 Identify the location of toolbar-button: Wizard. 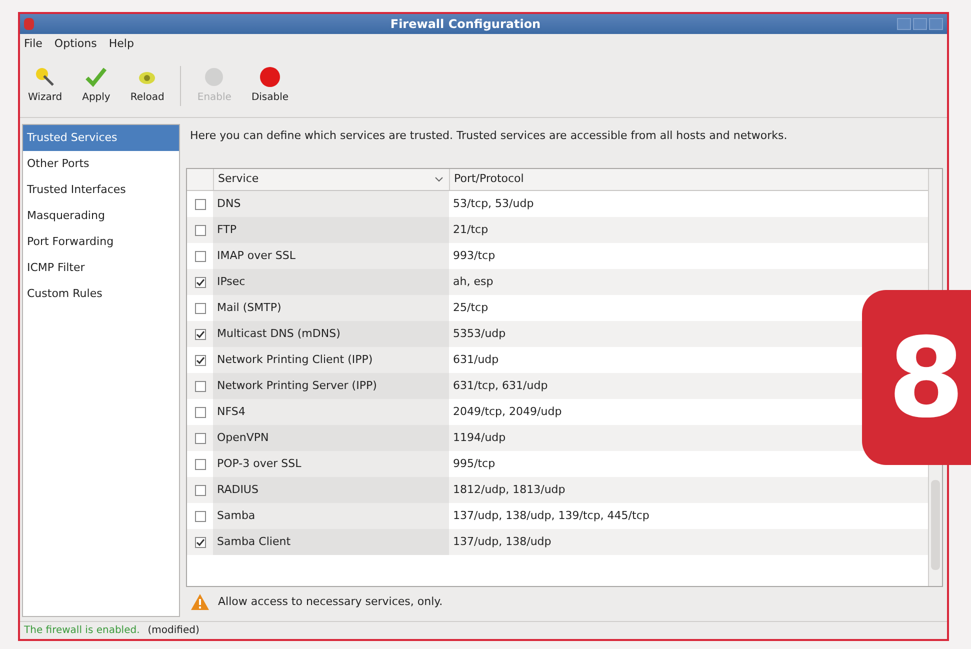
(45, 85).